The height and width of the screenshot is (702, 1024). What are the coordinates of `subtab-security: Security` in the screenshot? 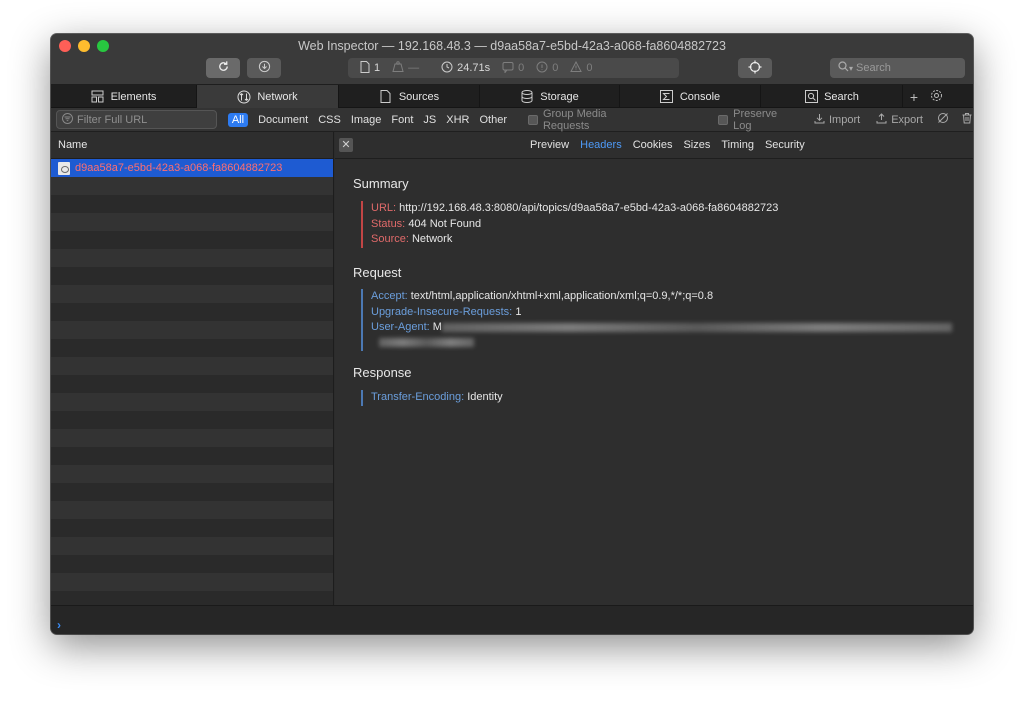 It's located at (785, 145).